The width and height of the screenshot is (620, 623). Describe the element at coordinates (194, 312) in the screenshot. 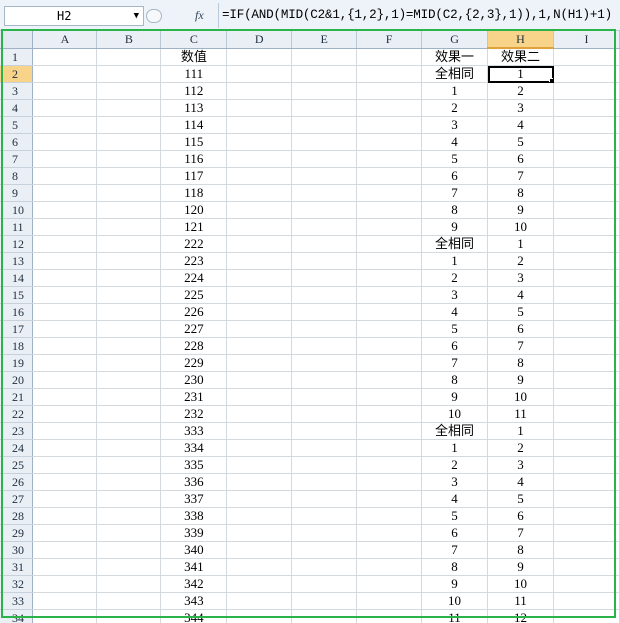

I see `cell-c16: 226` at that location.